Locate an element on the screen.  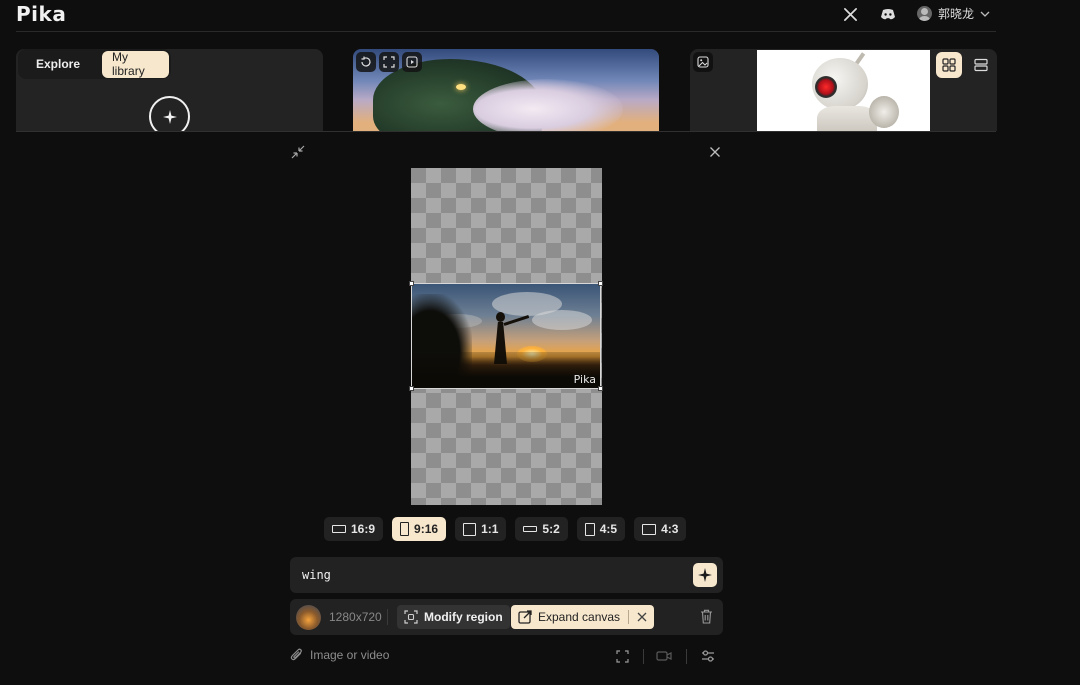
tab-my-library: My library is located at coordinates (135, 64).